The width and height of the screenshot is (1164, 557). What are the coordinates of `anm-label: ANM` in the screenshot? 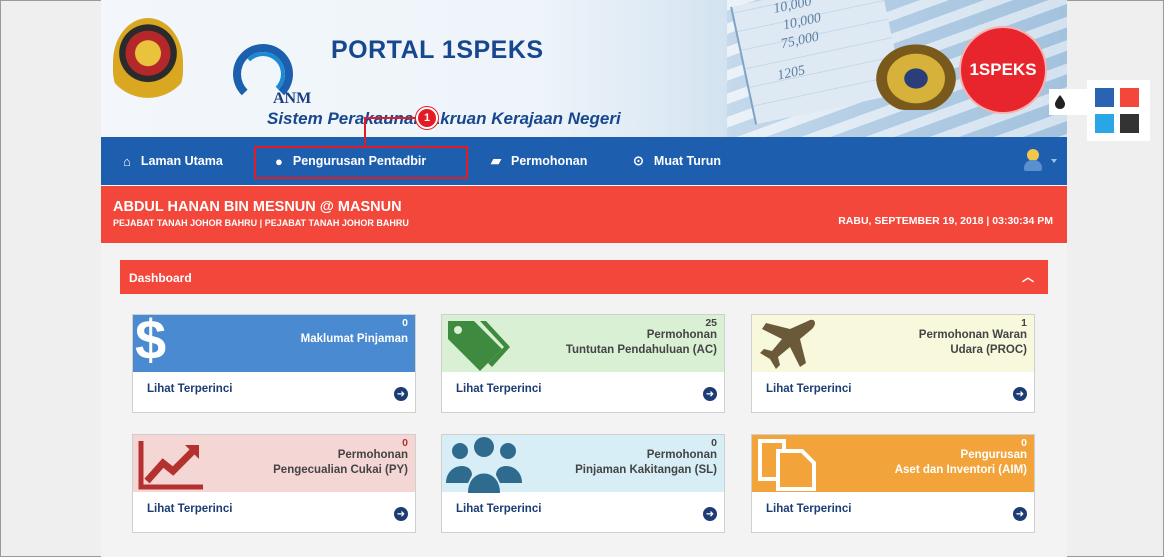 It's located at (292, 98).